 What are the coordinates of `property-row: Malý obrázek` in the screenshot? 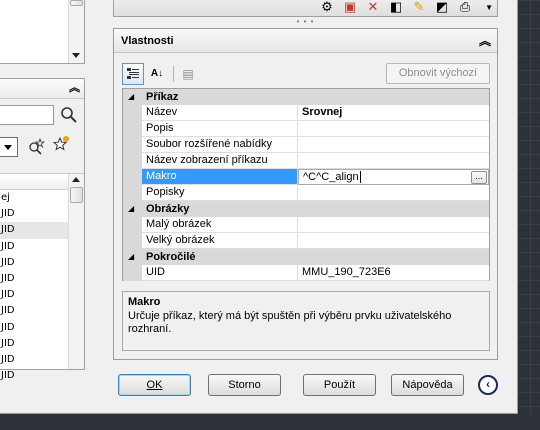 It's located at (306, 225).